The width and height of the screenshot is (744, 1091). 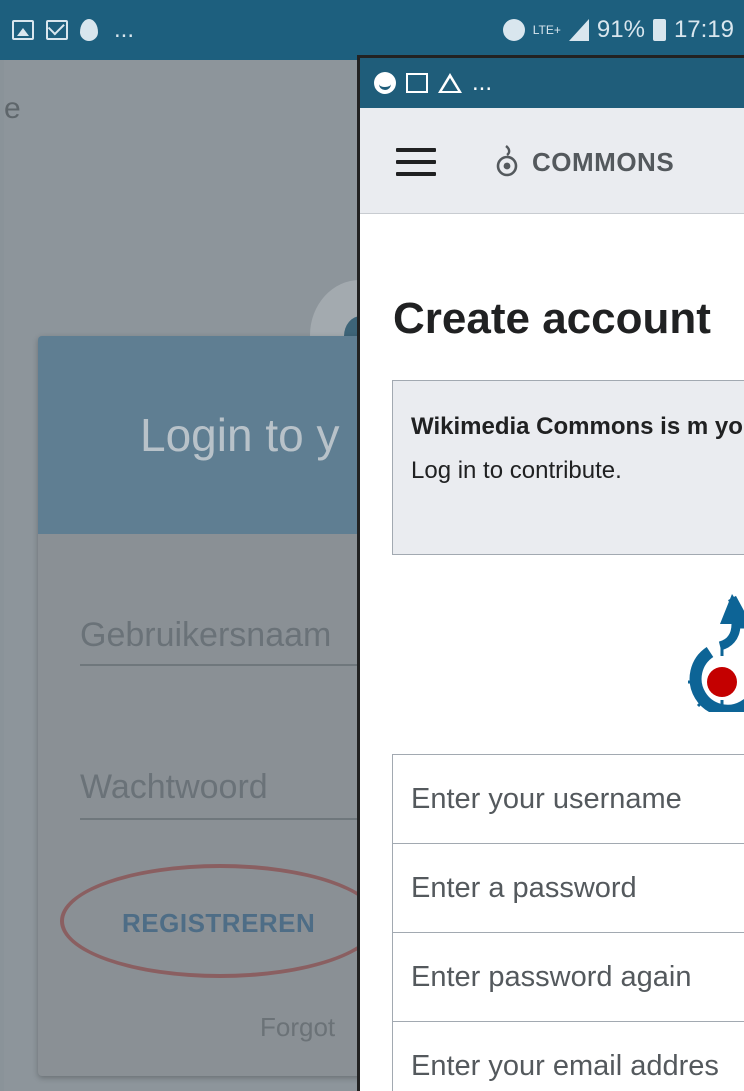 I want to click on page-title: Create account, so click(x=552, y=318).